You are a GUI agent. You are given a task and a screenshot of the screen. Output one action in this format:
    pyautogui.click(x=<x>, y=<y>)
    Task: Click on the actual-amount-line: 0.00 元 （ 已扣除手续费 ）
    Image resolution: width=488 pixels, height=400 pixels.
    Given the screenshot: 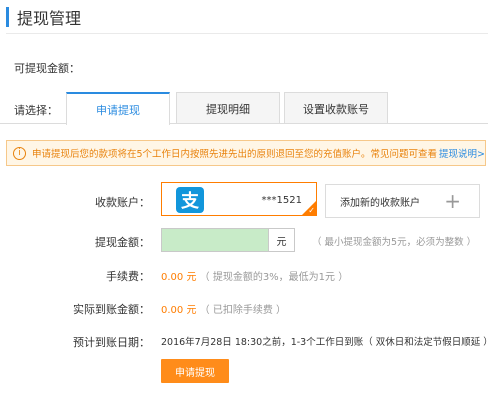 What is the action you would take?
    pyautogui.click(x=223, y=308)
    